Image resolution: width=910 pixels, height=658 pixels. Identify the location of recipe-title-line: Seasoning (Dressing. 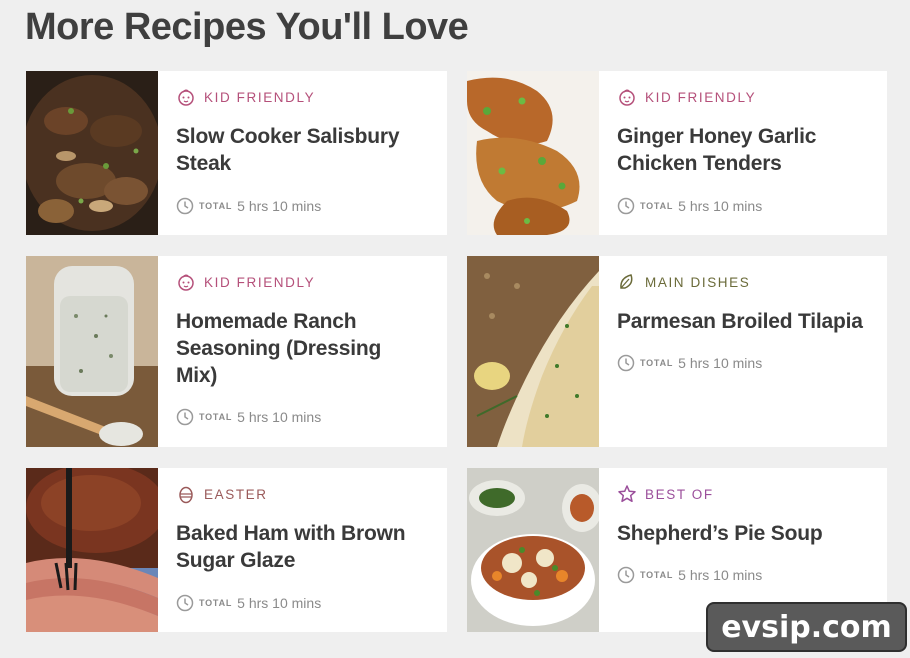
(279, 348).